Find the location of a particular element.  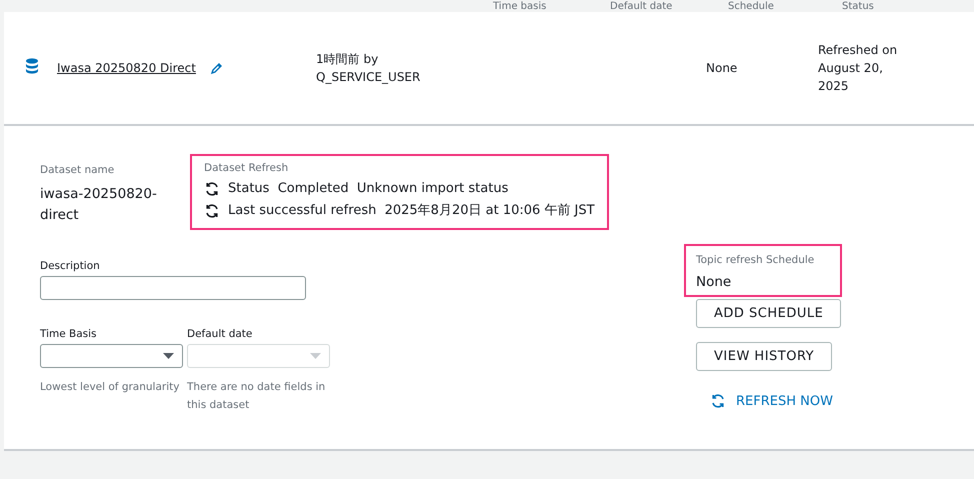

field-label: Time Basis is located at coordinates (69, 334).